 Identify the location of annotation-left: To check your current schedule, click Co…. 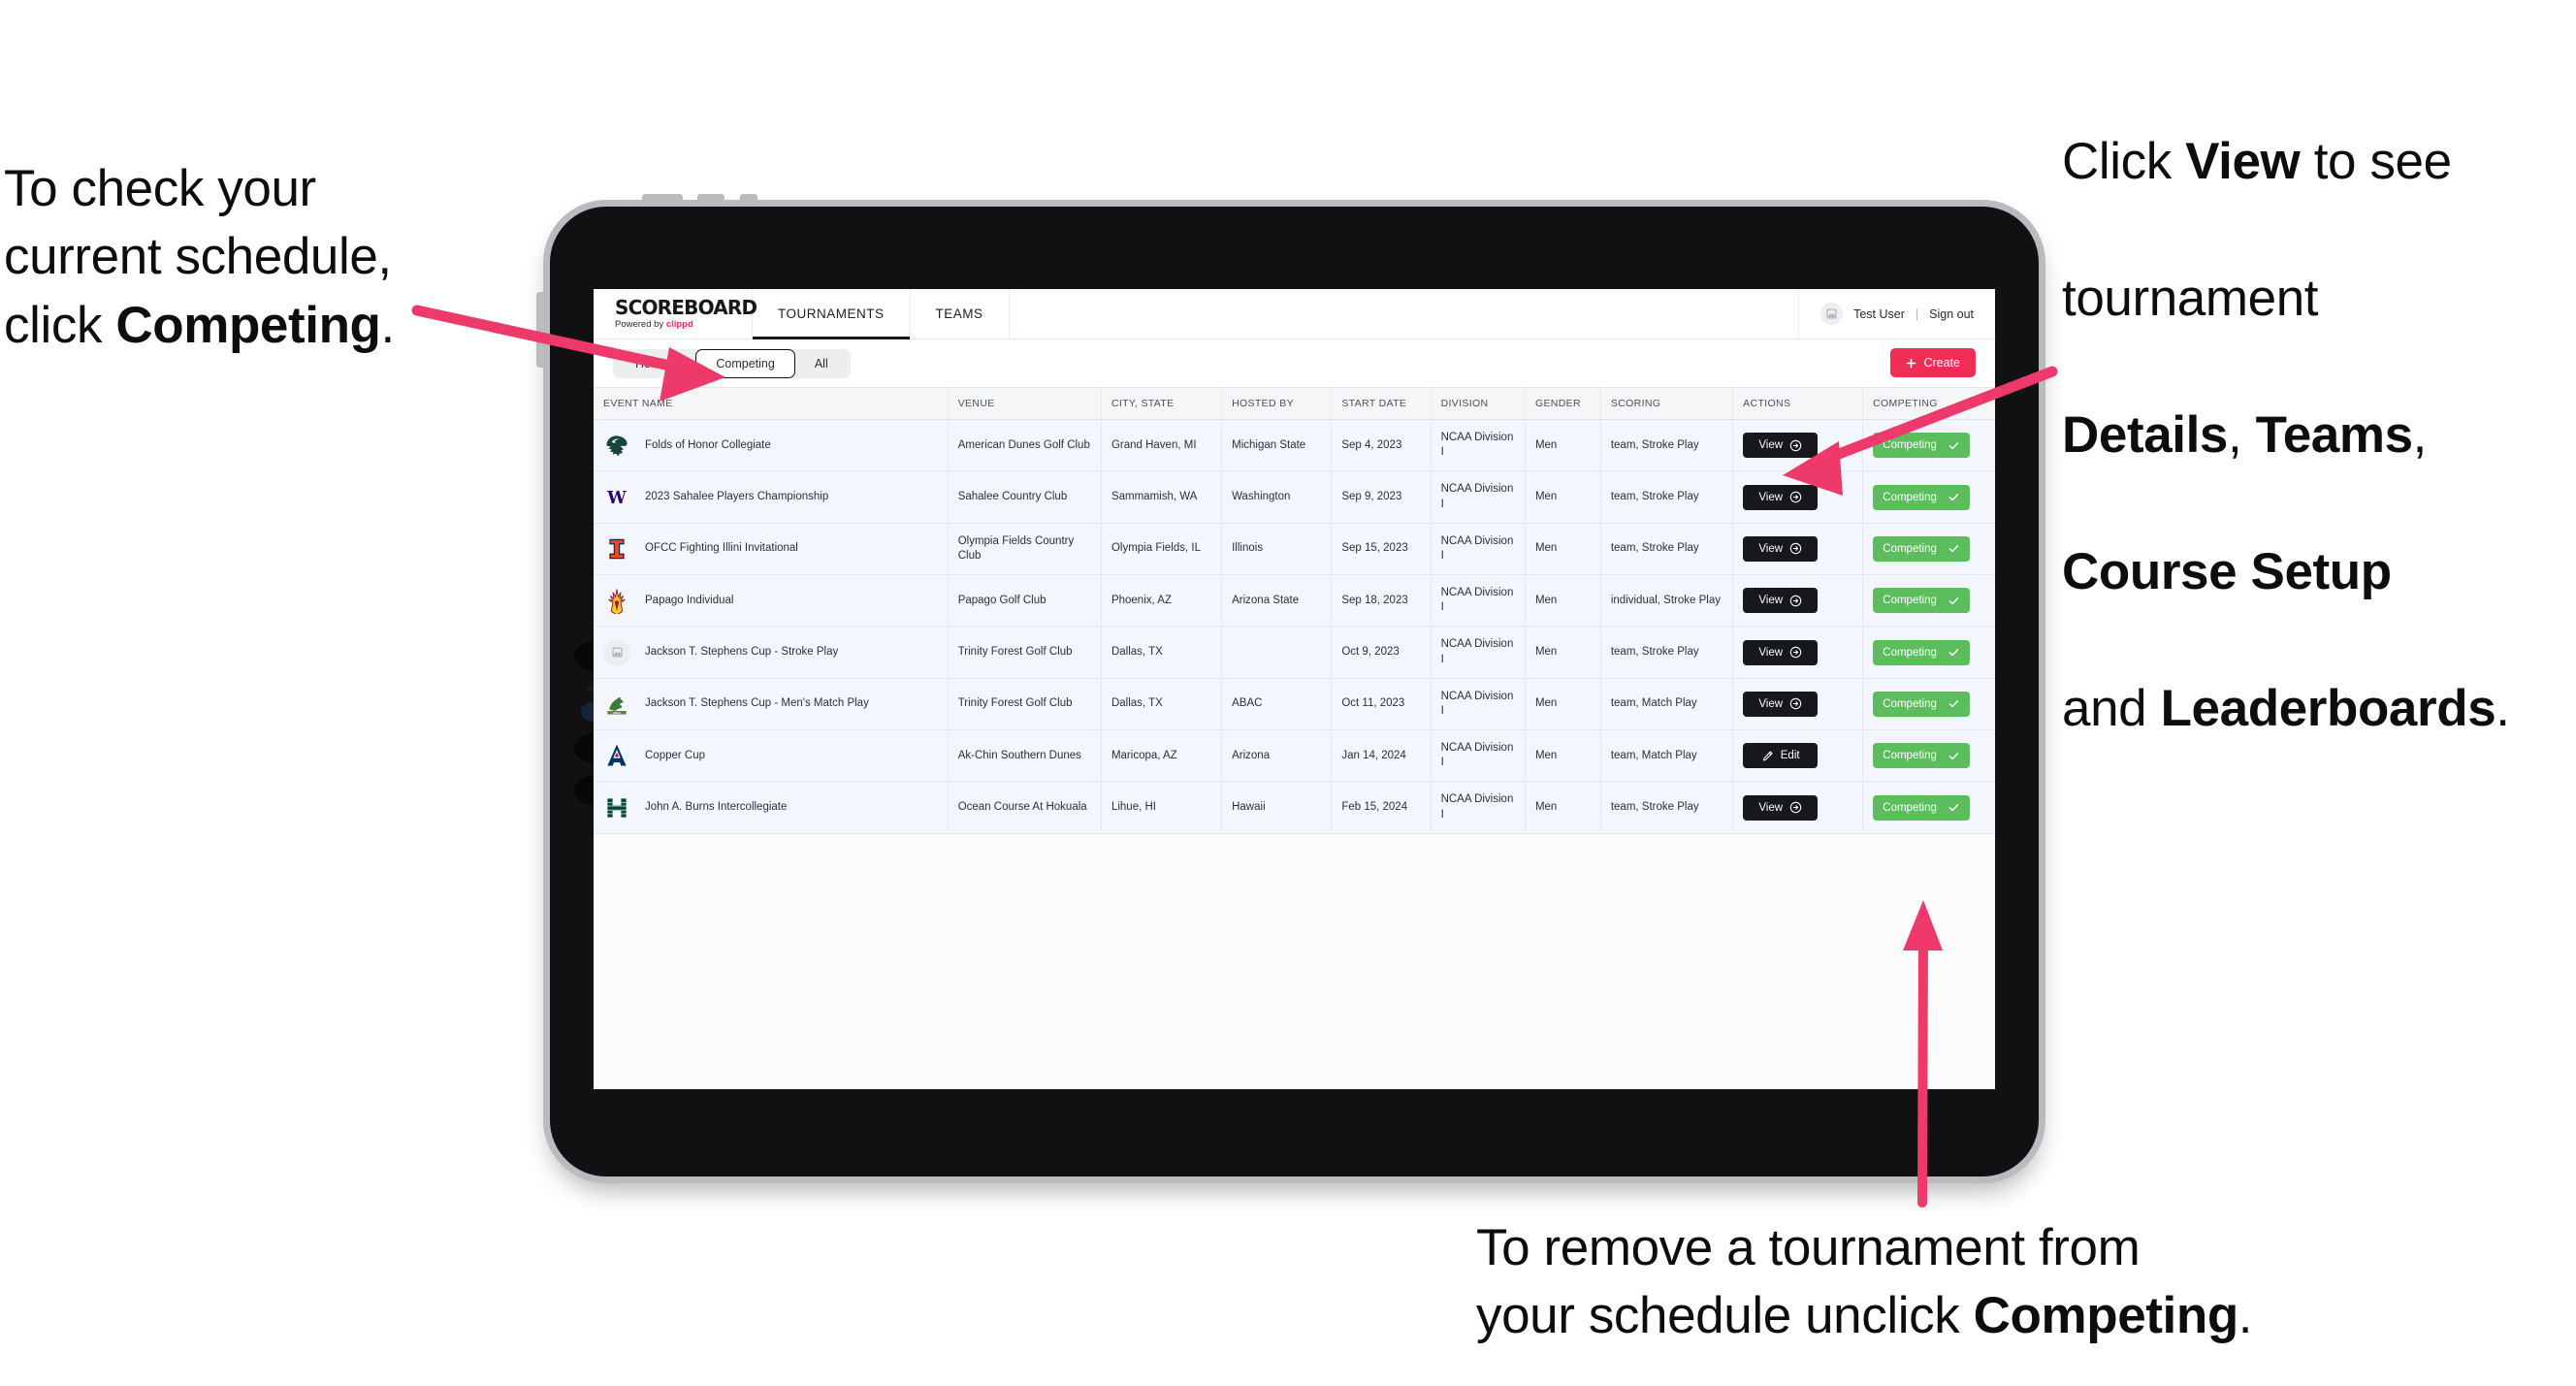
(256, 257).